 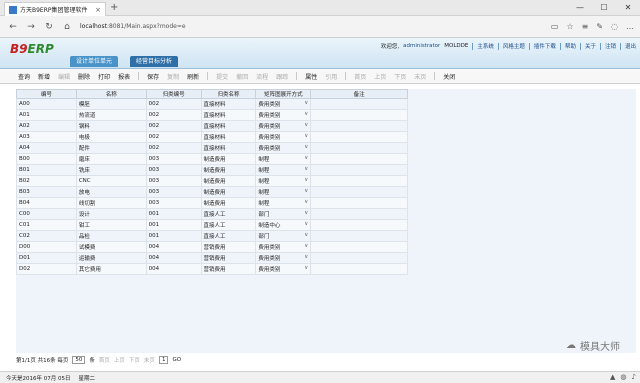 What do you see at coordinates (212, 159) in the screenshot?
I see `table-row: B00 磨床 003 制造费用 制程 ∨` at bounding box center [212, 159].